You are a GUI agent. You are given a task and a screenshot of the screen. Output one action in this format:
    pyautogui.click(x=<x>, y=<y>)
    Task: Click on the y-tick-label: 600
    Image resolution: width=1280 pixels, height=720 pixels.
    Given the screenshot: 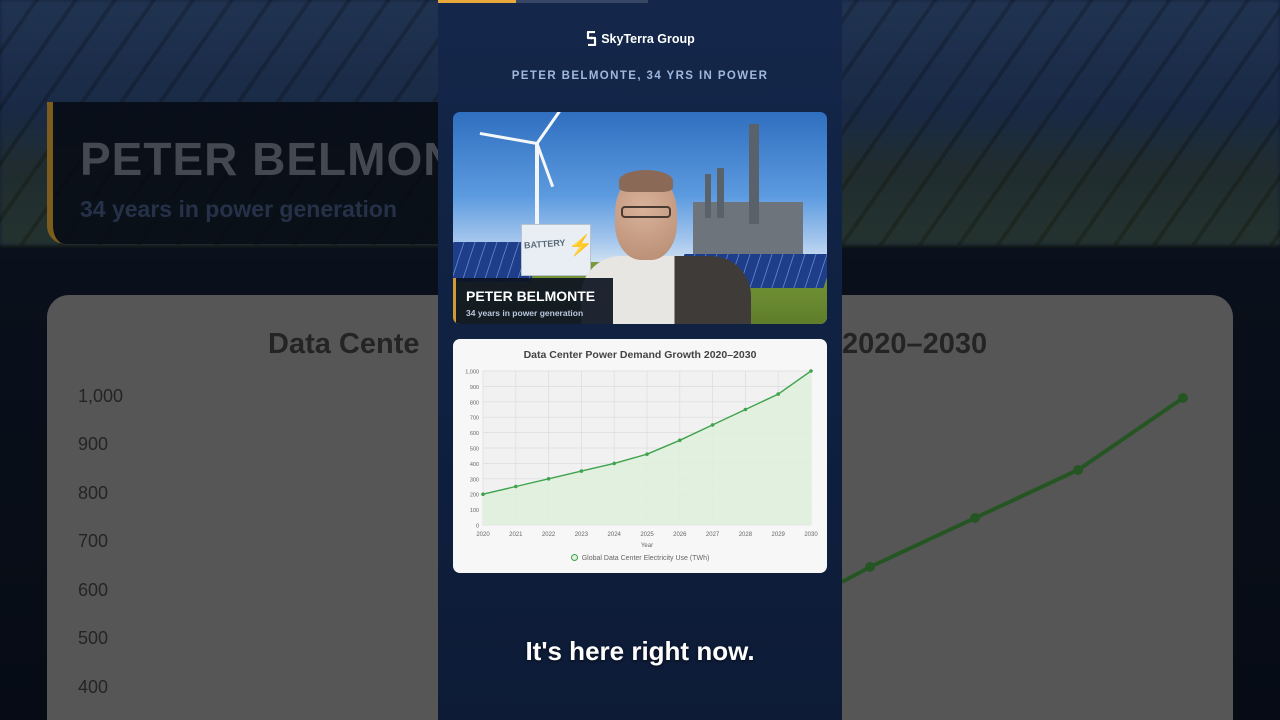 What is the action you would take?
    pyautogui.click(x=474, y=434)
    